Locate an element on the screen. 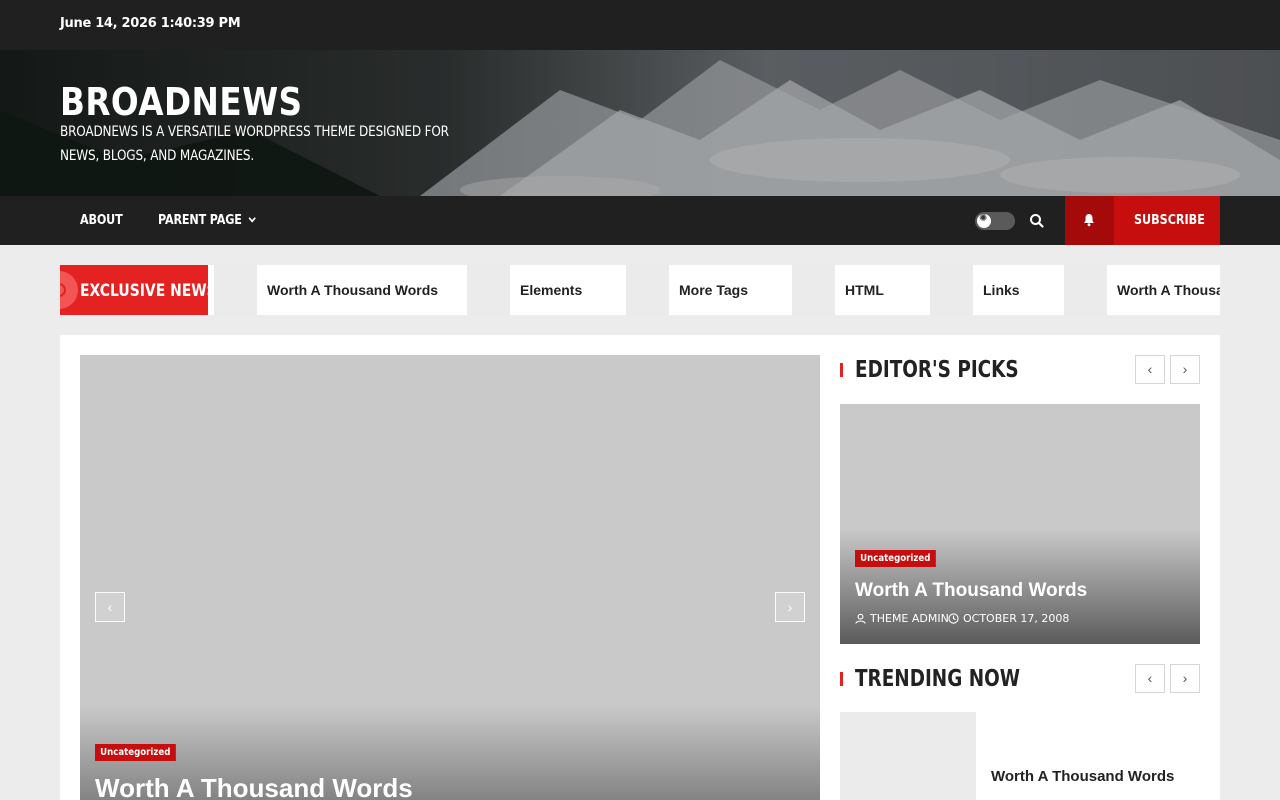 This screenshot has width=1280, height=800. section-title: TRENDING NOW is located at coordinates (938, 679).